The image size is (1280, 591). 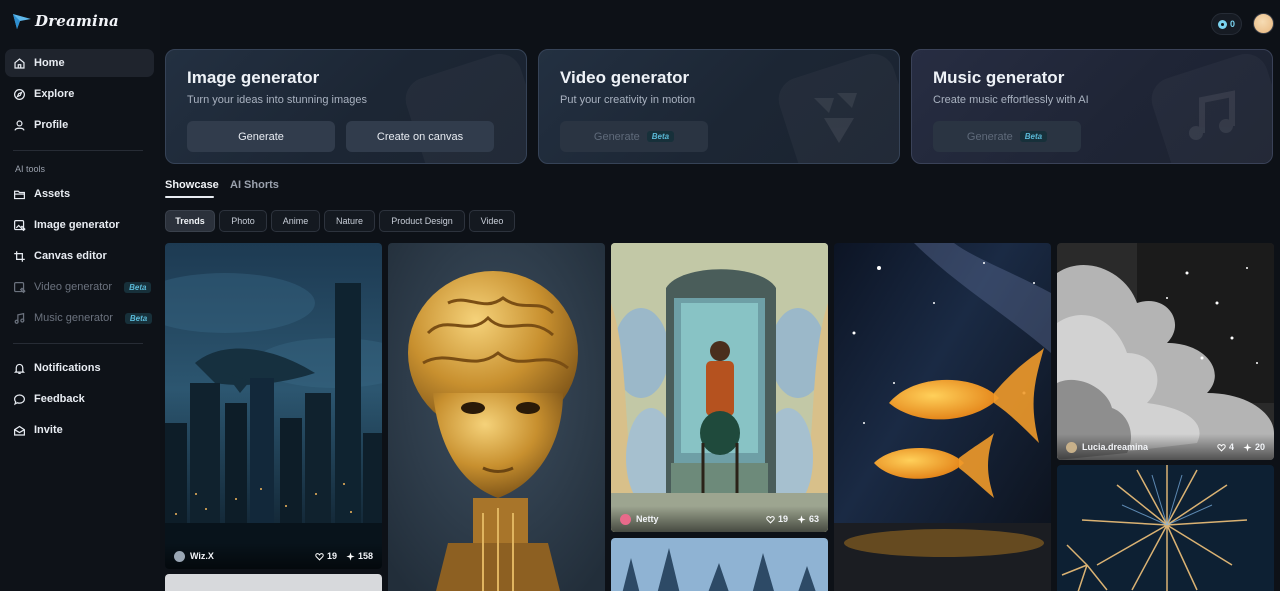 I want to click on video-icon, so click(x=20, y=287).